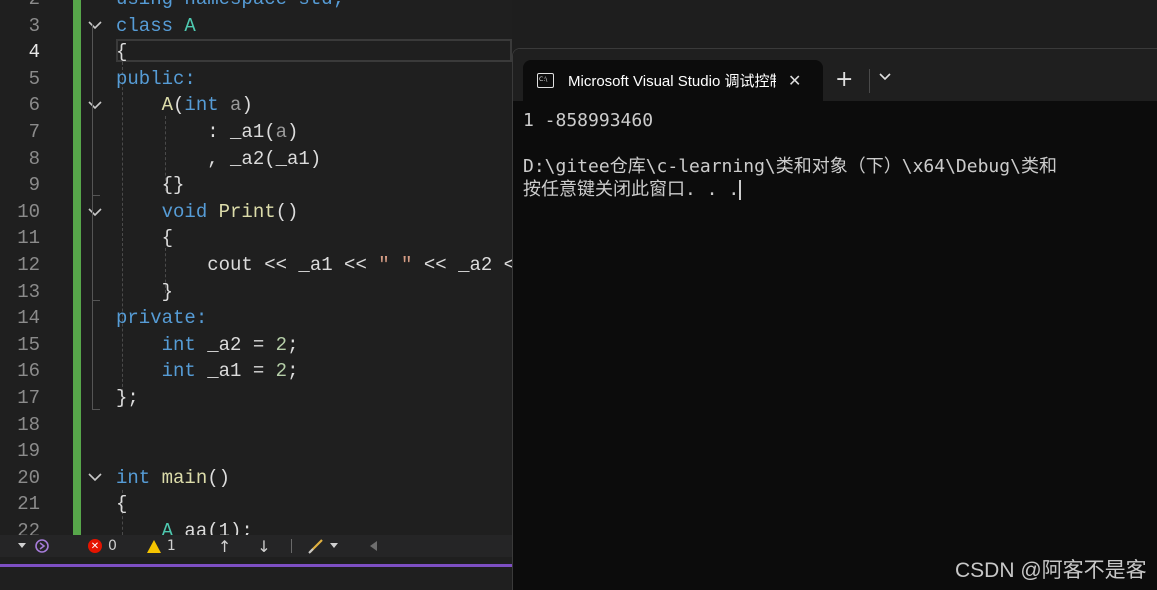 This screenshot has height=590, width=1157. I want to click on arrow-down-icon: ↓, so click(264, 546).